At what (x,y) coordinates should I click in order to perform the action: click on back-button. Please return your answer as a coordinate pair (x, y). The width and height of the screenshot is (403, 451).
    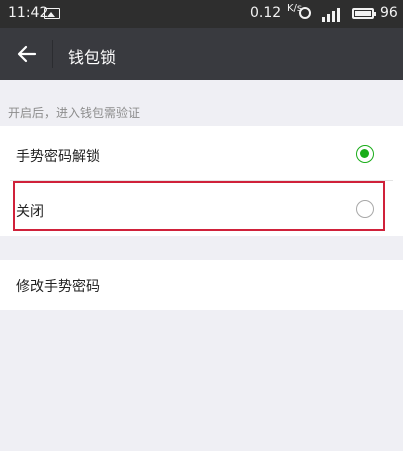
    Looking at the image, I should click on (27, 54).